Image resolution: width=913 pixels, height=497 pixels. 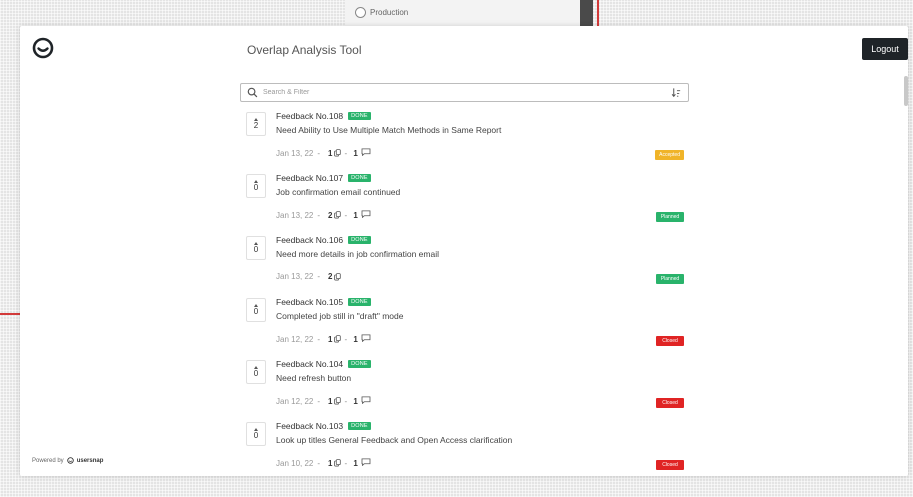 I want to click on feedback-number: Feedback No.105, so click(x=309, y=302).